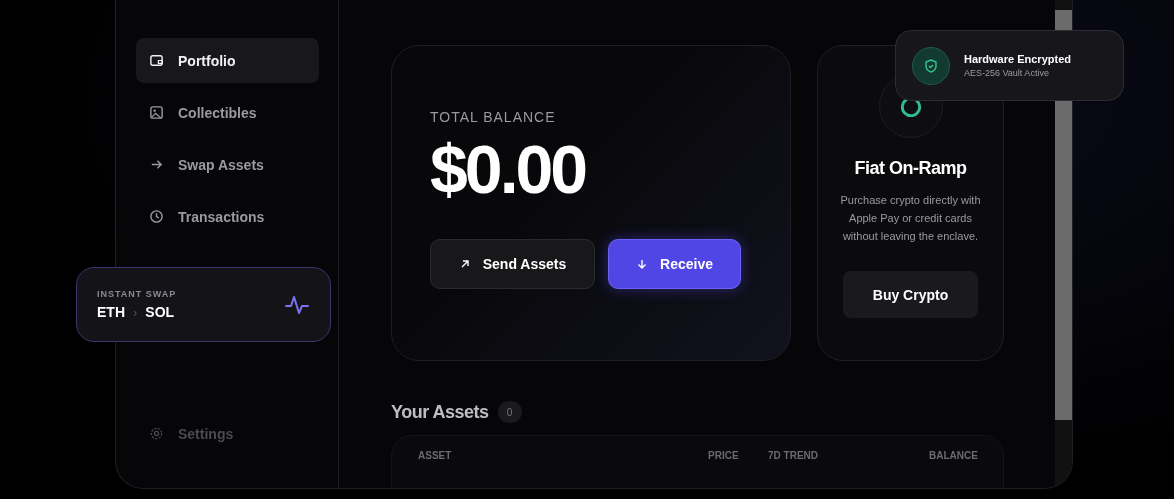 This screenshot has height=499, width=1174. What do you see at coordinates (512, 264) in the screenshot?
I see `send-button: Send Assets` at bounding box center [512, 264].